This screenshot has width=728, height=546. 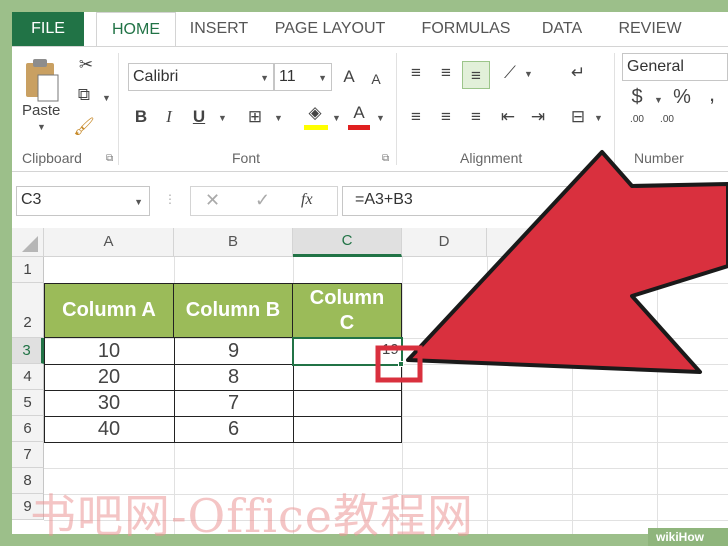 I want to click on wikihow-logo: wikiHow, so click(x=688, y=537).